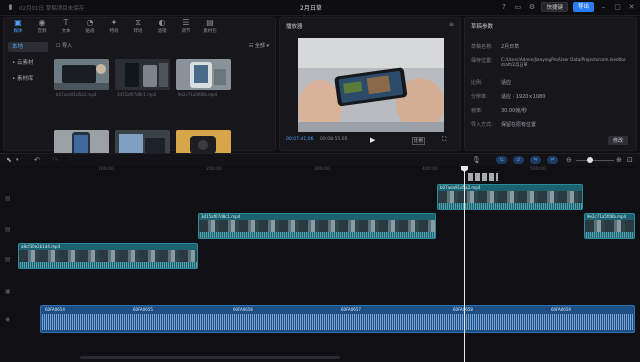 This screenshot has width=640, height=362. Describe the element at coordinates (372, 140) in the screenshot. I see `play-icon: ▶` at that location.